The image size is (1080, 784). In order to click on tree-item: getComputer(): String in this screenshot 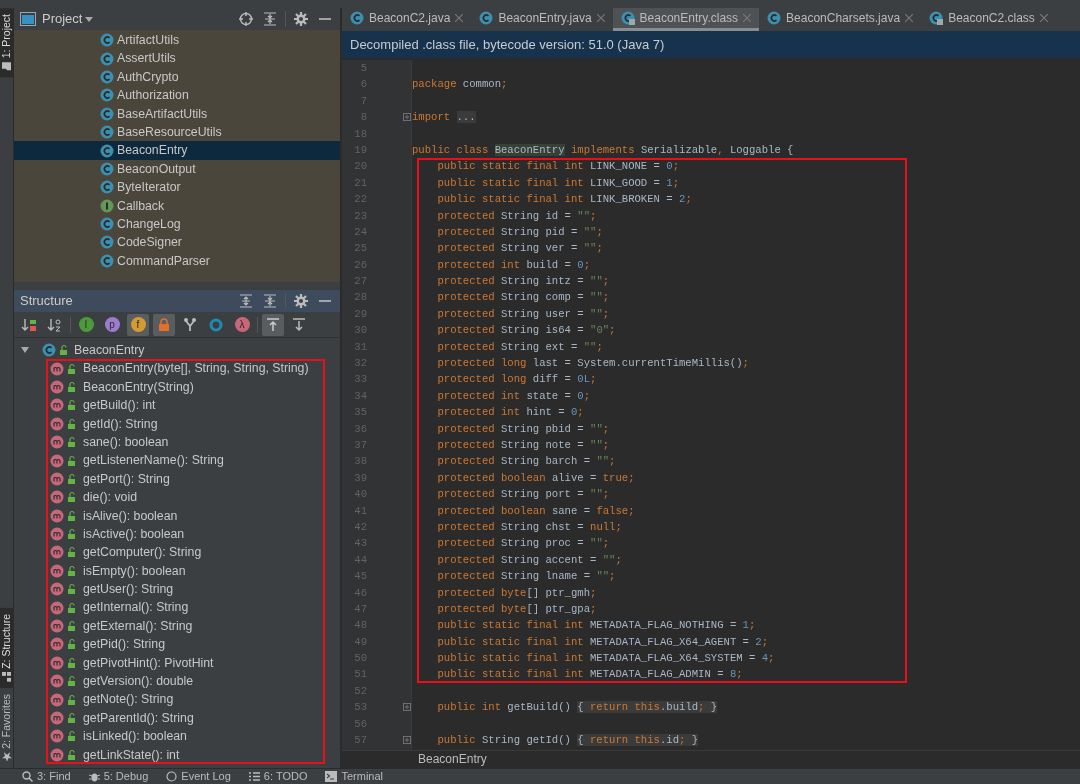, I will do `click(185, 552)`.